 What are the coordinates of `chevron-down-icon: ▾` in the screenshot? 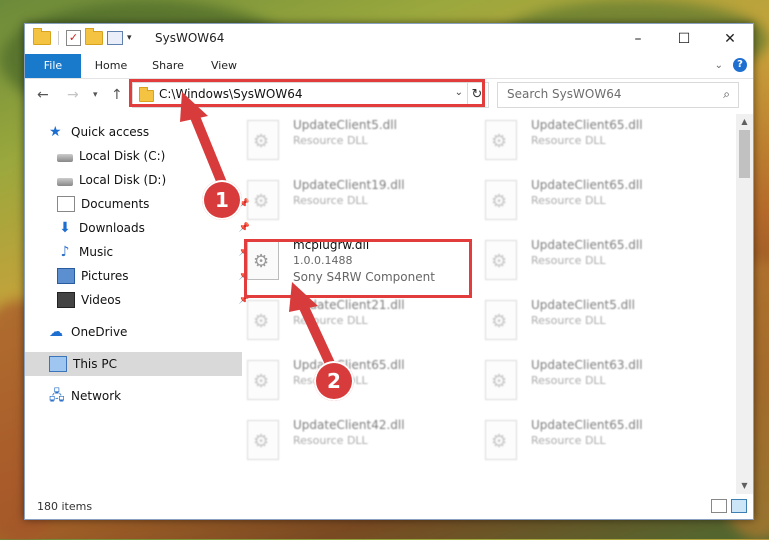 It's located at (129, 38).